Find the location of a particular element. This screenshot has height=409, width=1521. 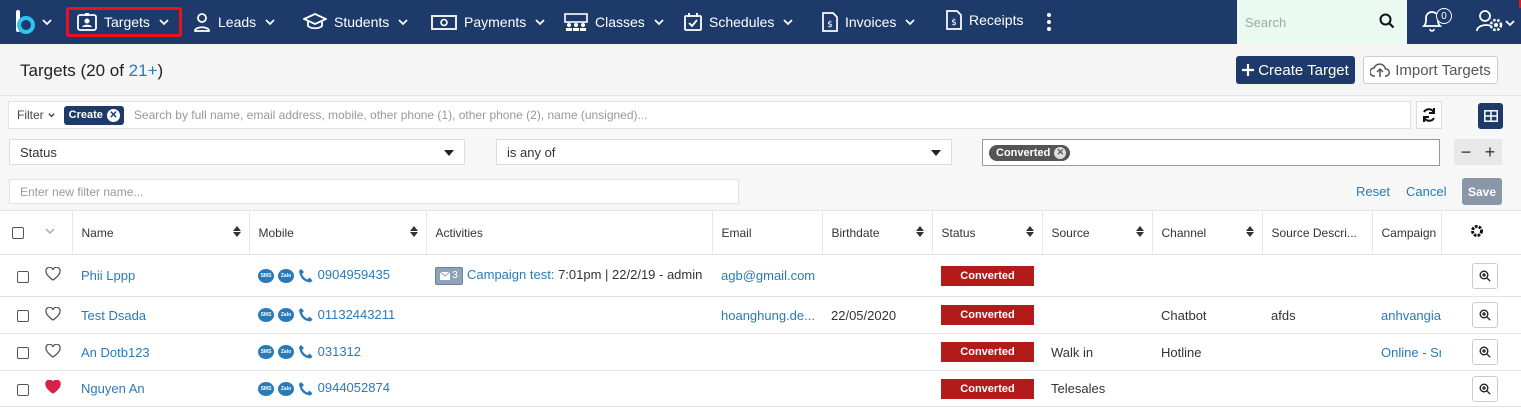

mobile-number-link: 031312 is located at coordinates (339, 351).